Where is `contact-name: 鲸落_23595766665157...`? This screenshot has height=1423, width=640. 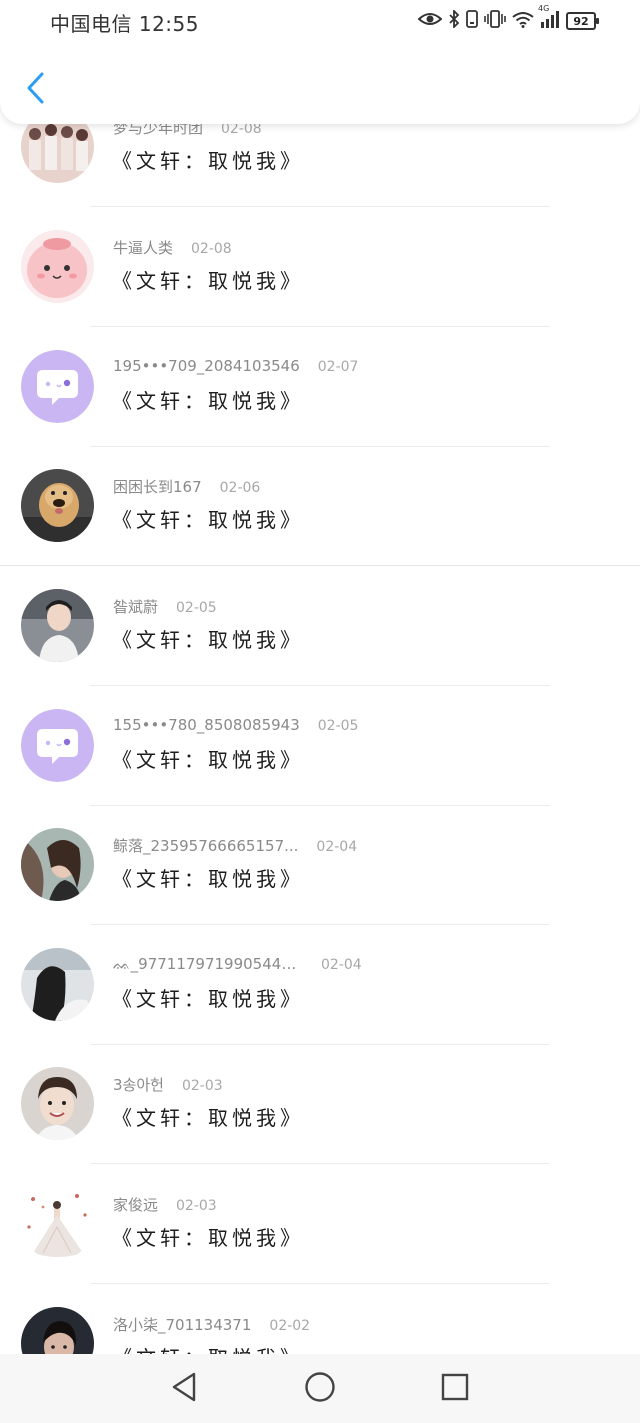 contact-name: 鲸落_23595766665157... is located at coordinates (206, 846).